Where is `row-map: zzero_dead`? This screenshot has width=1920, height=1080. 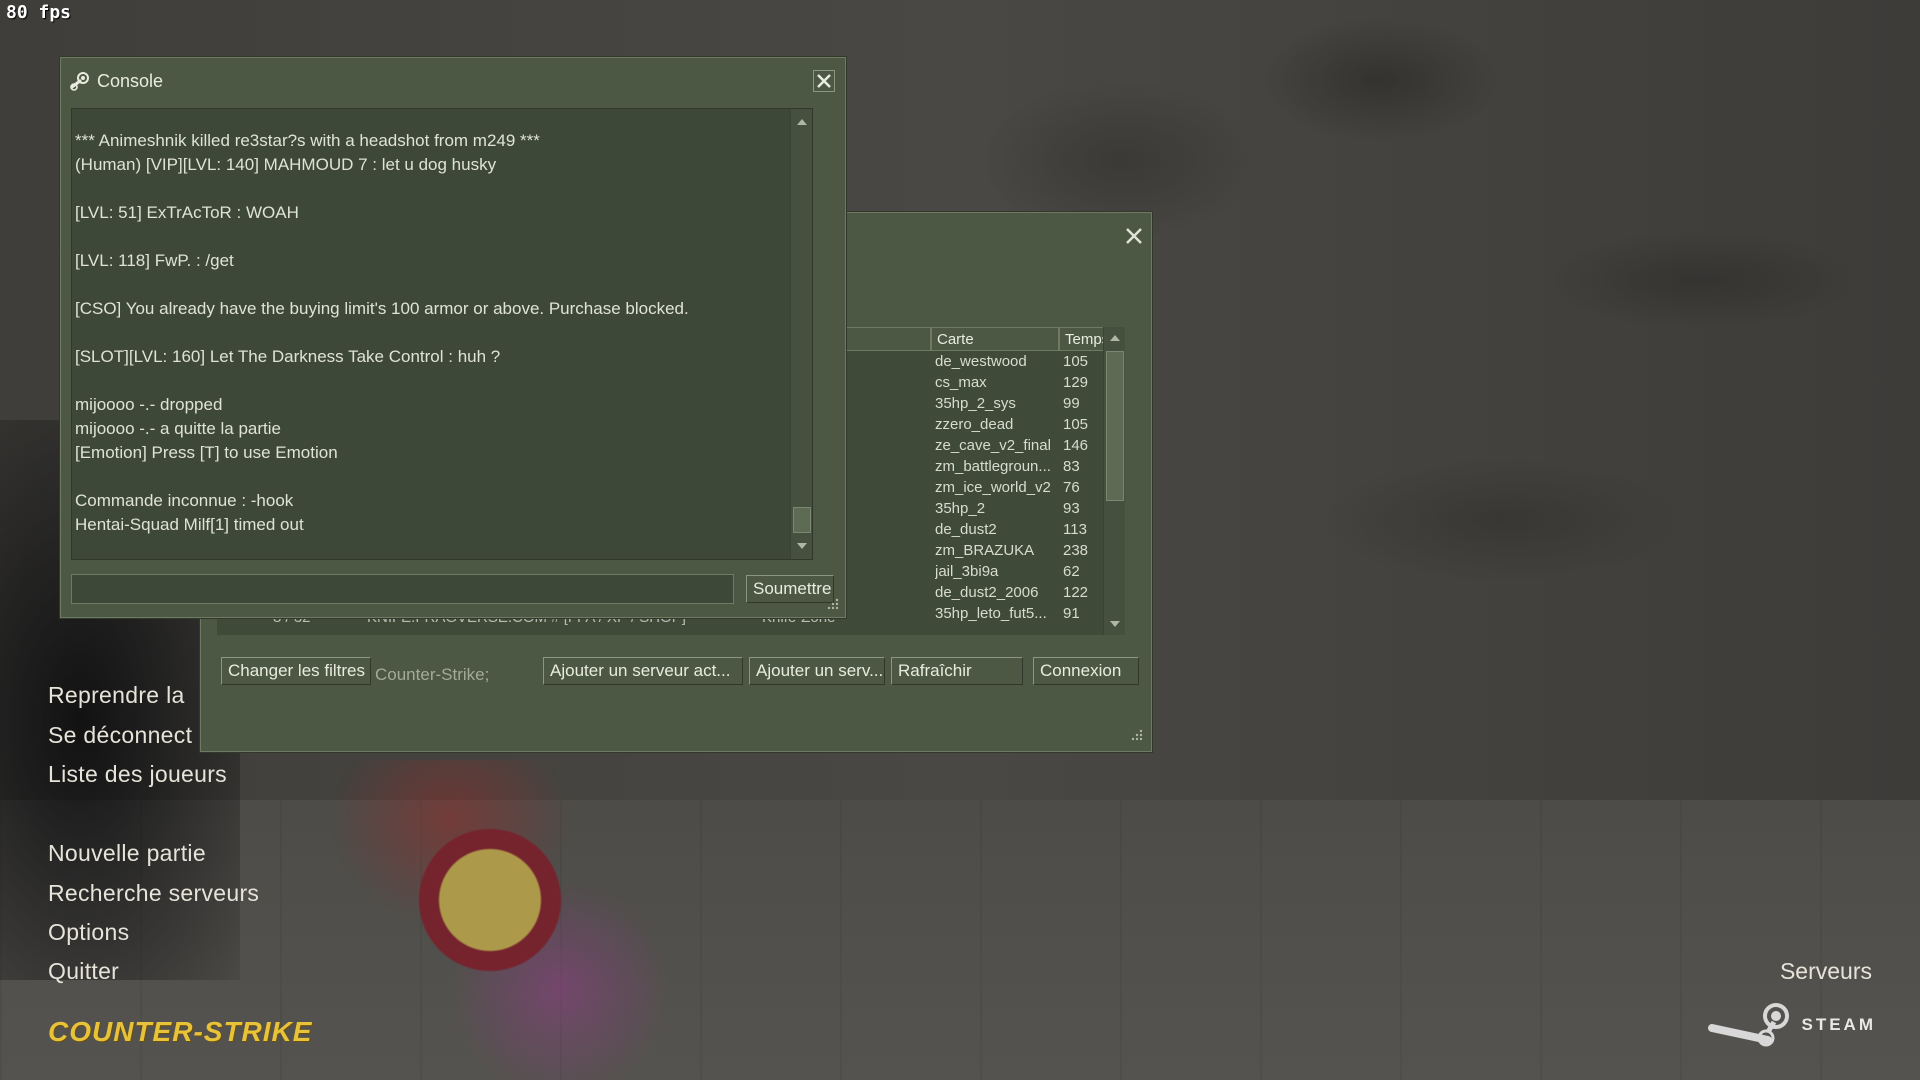
row-map: zzero_dead is located at coordinates (974, 424).